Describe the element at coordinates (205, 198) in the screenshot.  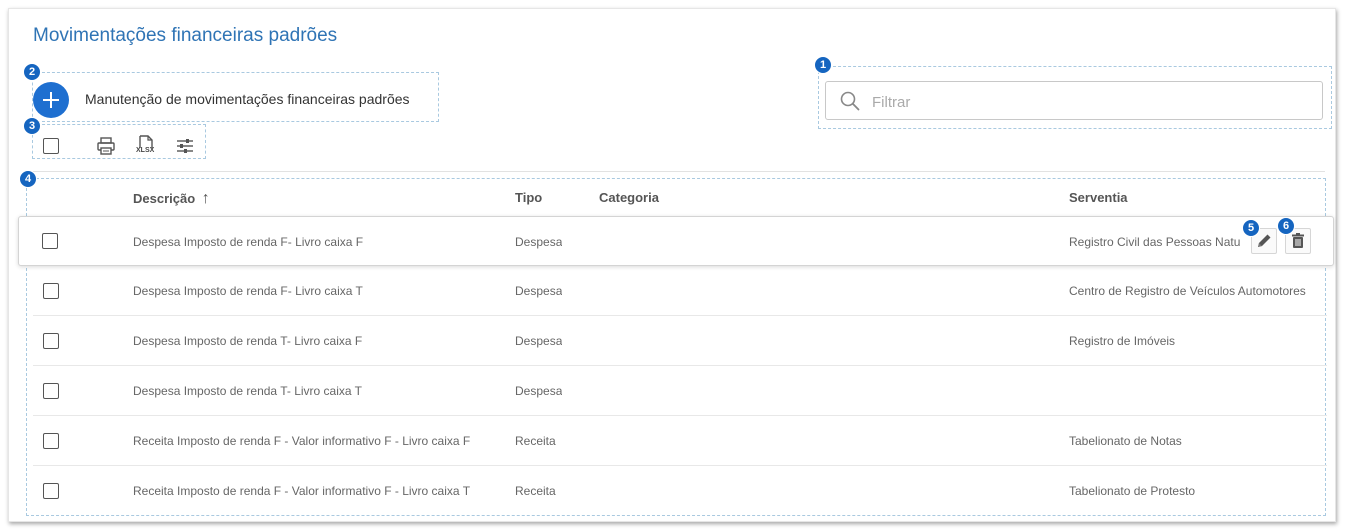
I see `arrow-up-icon: ↑` at that location.